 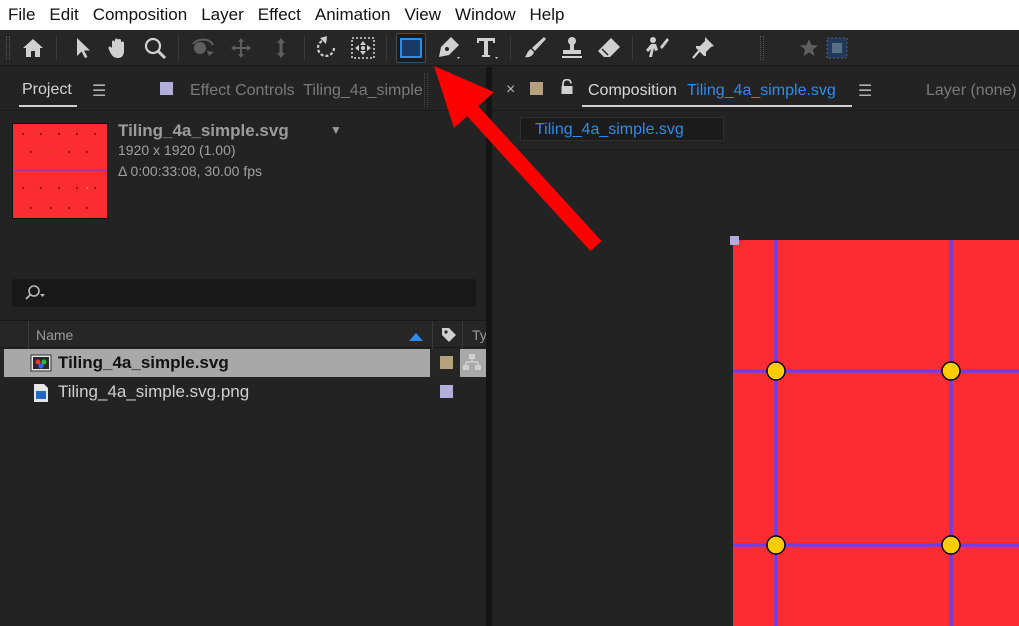 What do you see at coordinates (336, 130) in the screenshot?
I see `asset-dropdown-icon: ▼` at bounding box center [336, 130].